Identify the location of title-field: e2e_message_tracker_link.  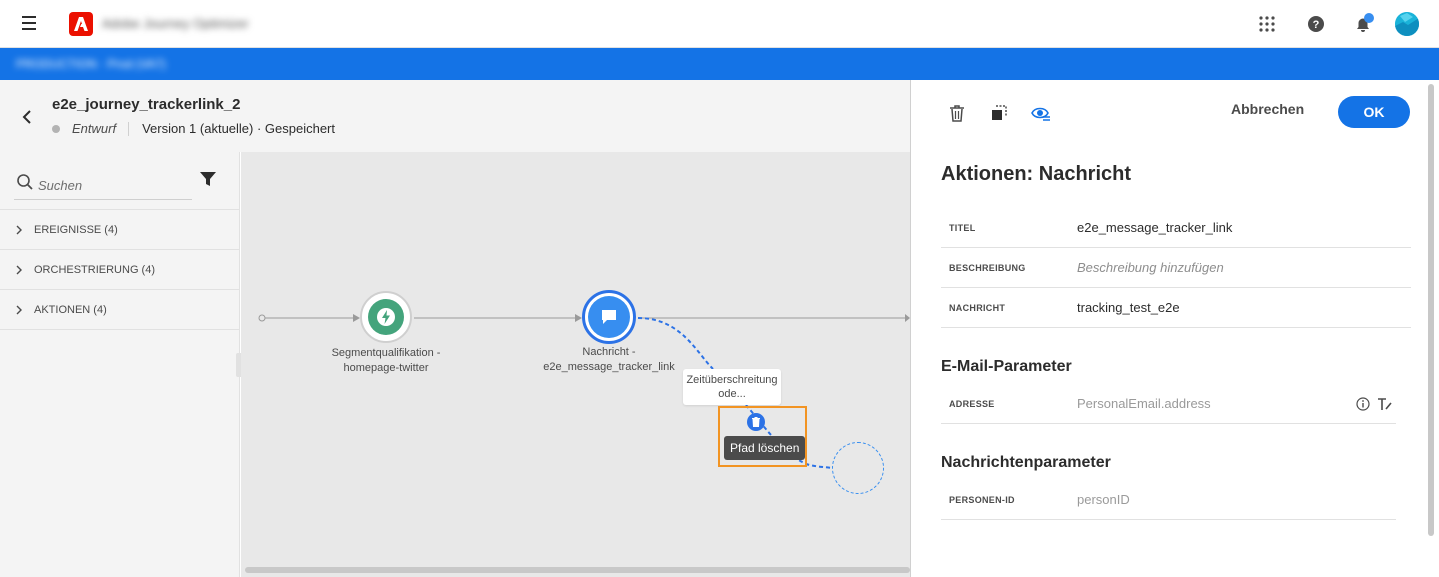
(1154, 227).